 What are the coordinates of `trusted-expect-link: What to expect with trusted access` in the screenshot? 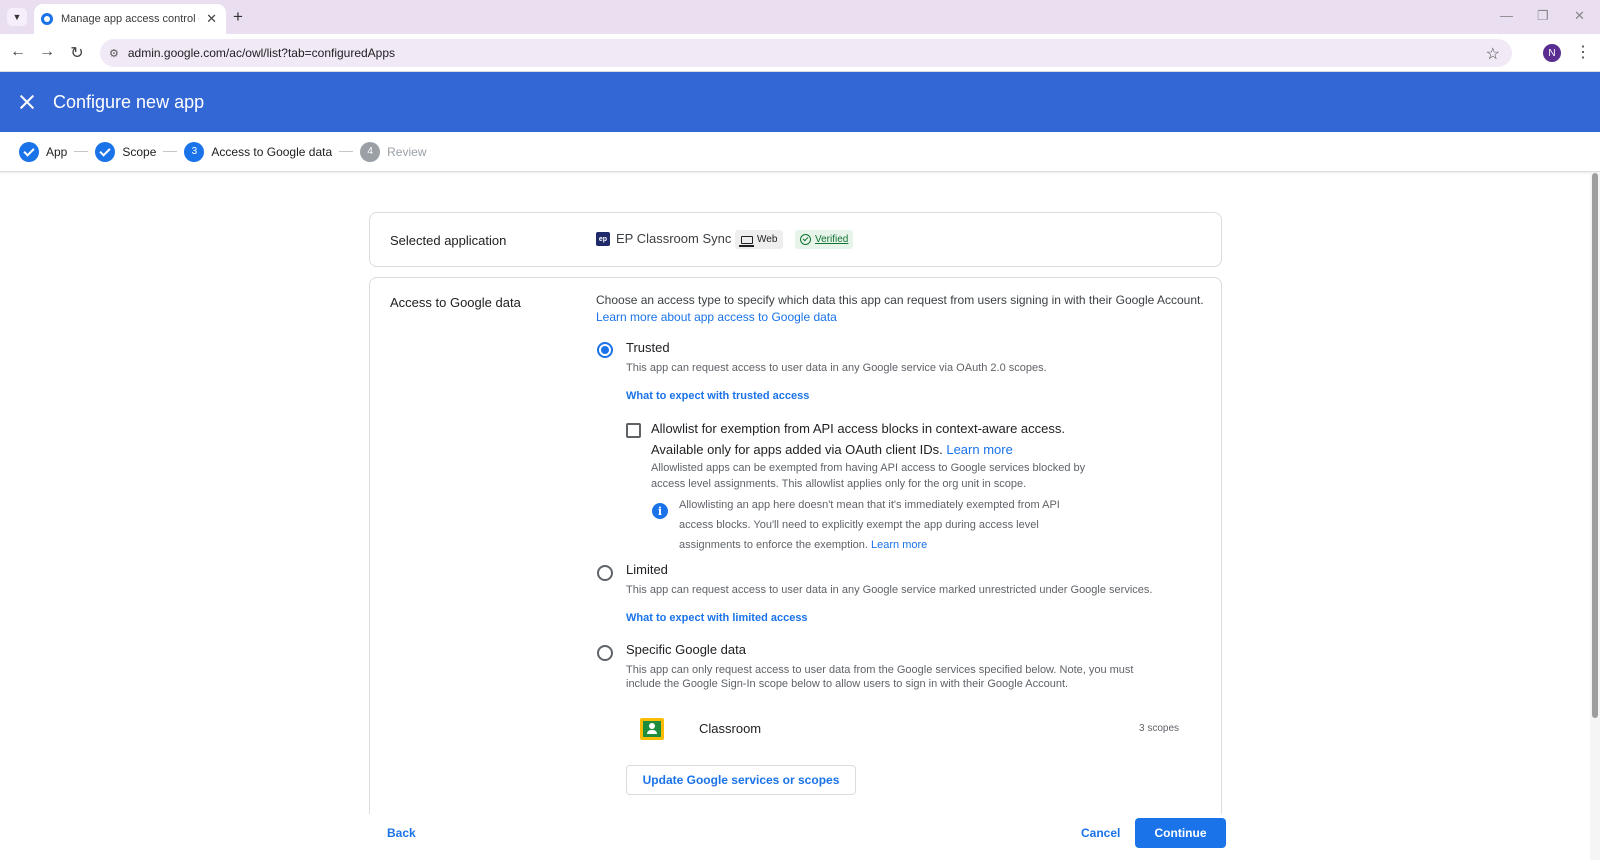 It's located at (717, 396).